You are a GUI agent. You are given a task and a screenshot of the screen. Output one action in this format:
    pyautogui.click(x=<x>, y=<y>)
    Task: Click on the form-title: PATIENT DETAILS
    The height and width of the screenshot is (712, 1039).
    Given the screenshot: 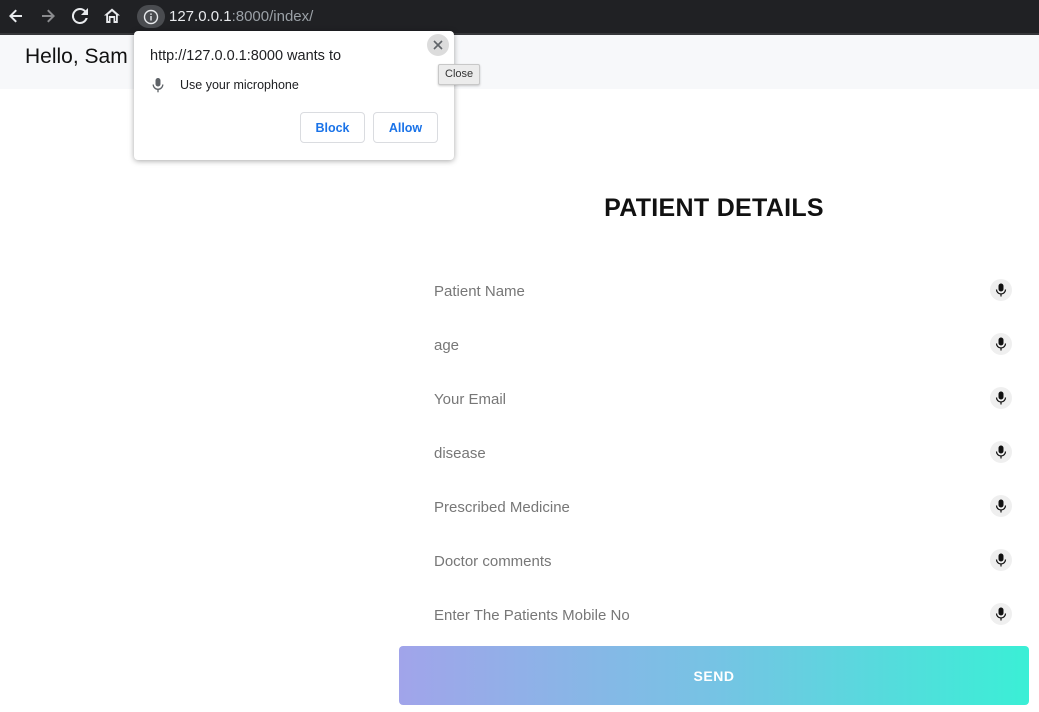 What is the action you would take?
    pyautogui.click(x=714, y=208)
    